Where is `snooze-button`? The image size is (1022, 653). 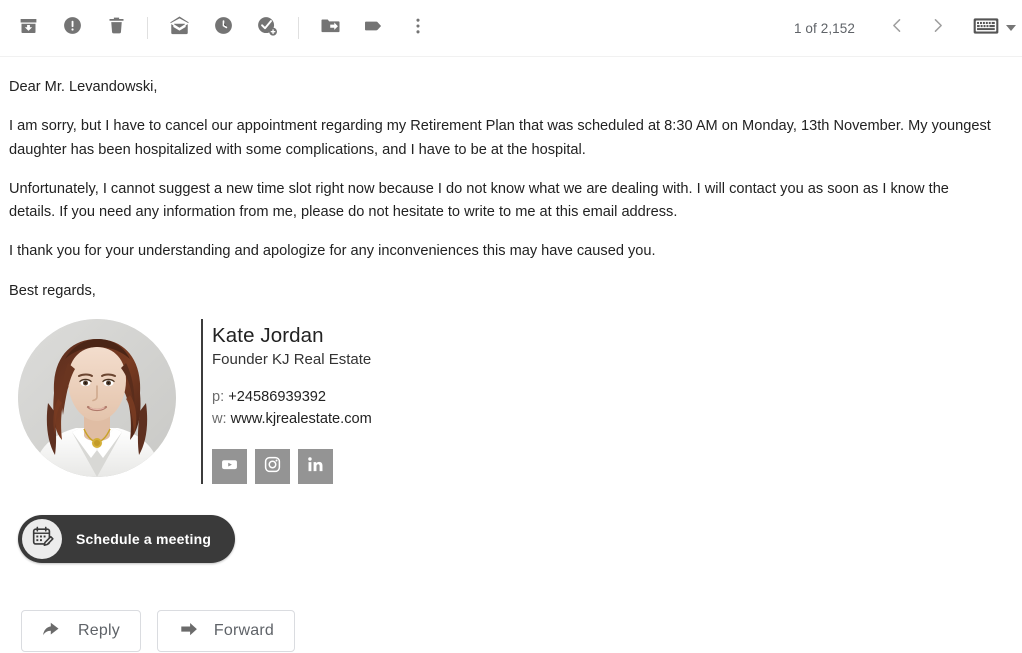
snooze-button is located at coordinates (223, 28).